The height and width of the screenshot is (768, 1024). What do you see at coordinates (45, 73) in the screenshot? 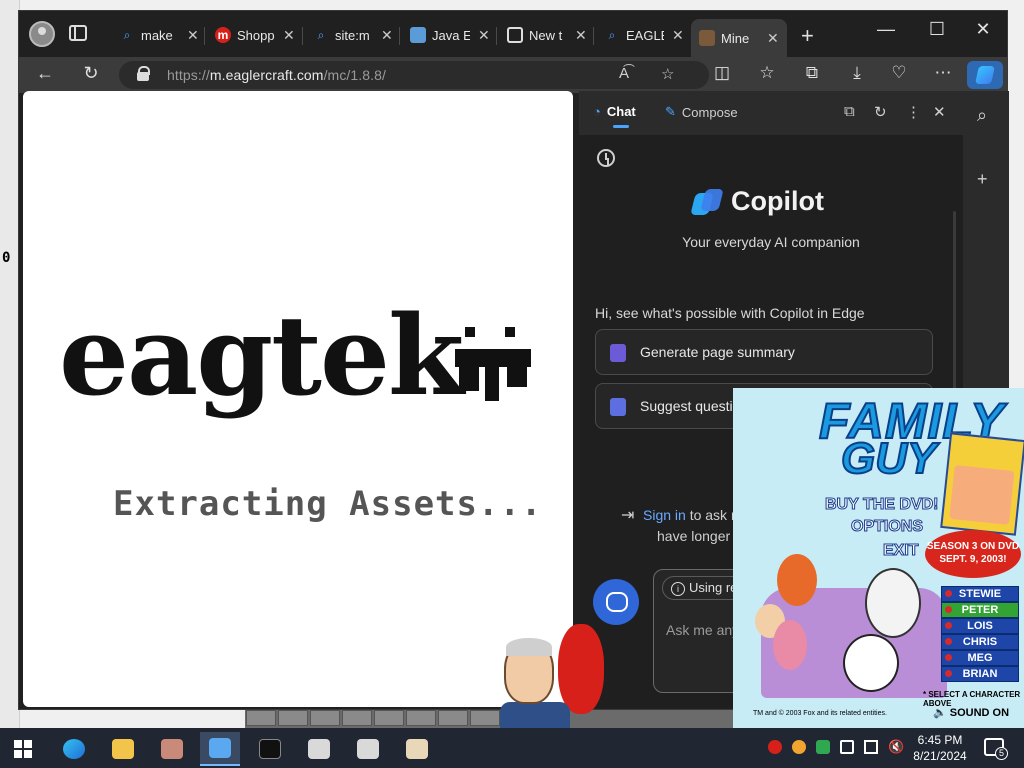
I see `back-button: ←` at bounding box center [45, 73].